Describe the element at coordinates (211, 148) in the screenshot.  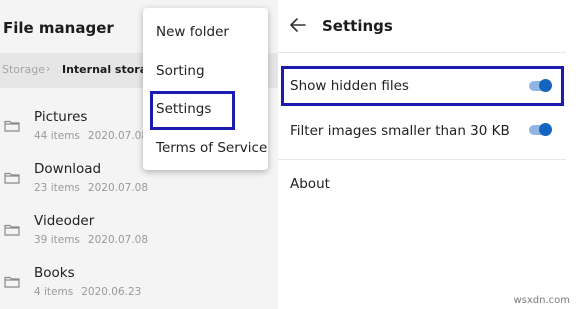
I see `menu-item-terms-of-service: Terms of Service` at that location.